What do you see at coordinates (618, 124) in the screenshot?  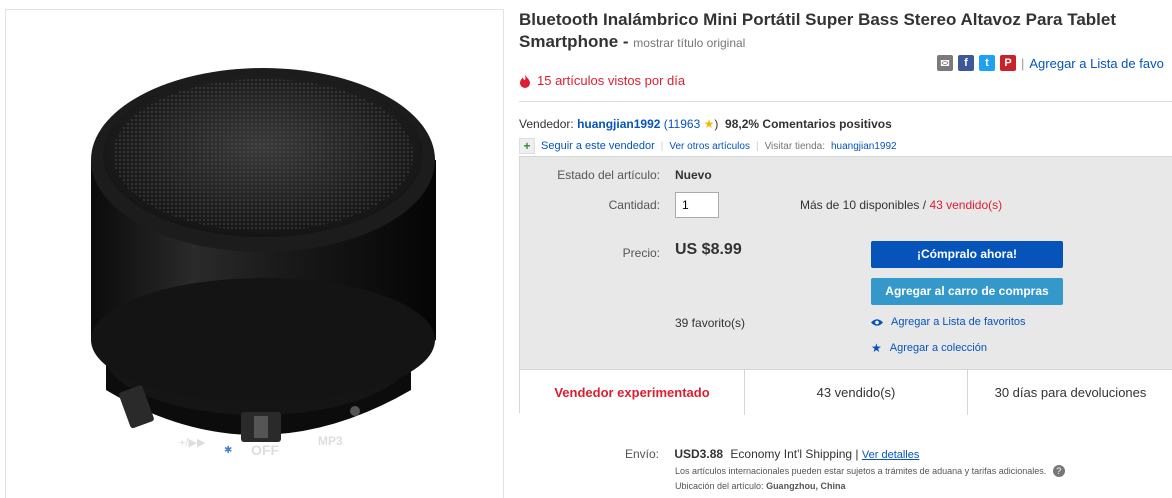 I see `seller-name-link: huangjian1992` at bounding box center [618, 124].